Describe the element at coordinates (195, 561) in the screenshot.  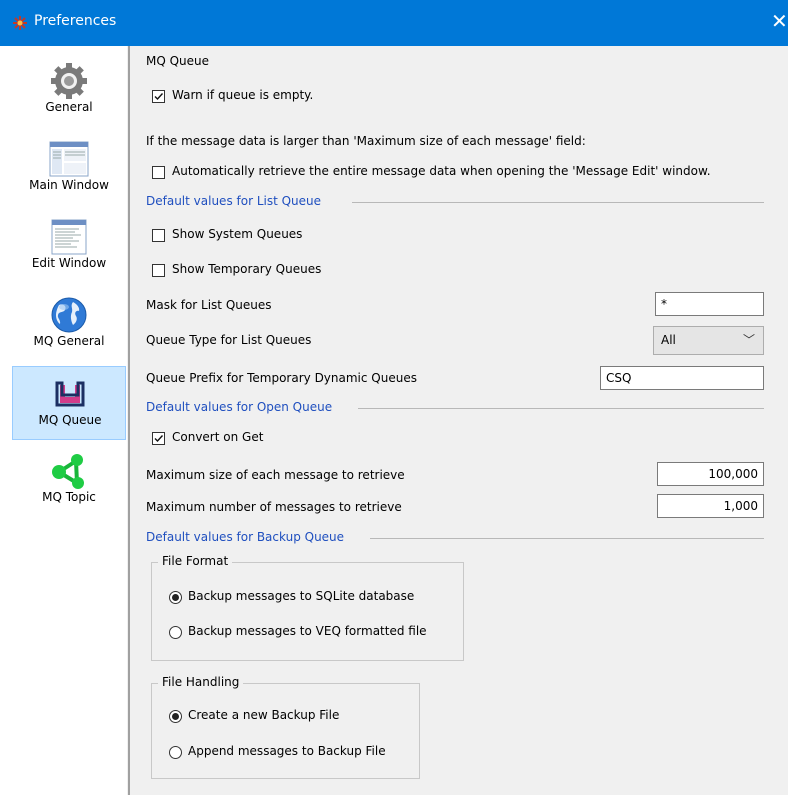
I see `file-format-title: File Format` at that location.